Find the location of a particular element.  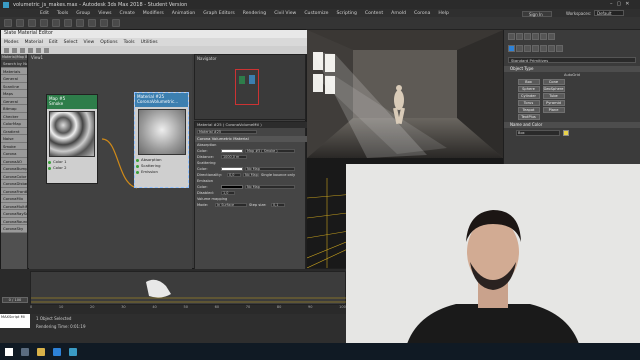

display-tab-icon is located at coordinates (543, 36).